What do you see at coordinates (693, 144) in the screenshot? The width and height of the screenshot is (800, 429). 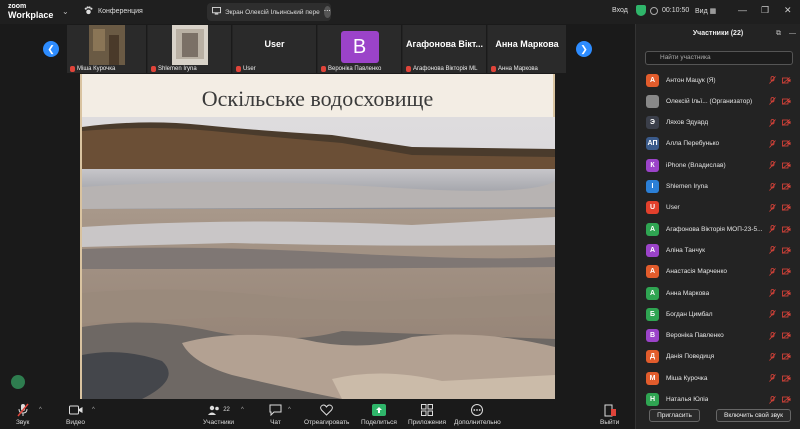 I see `participant-name: Алла Перебунько` at bounding box center [693, 144].